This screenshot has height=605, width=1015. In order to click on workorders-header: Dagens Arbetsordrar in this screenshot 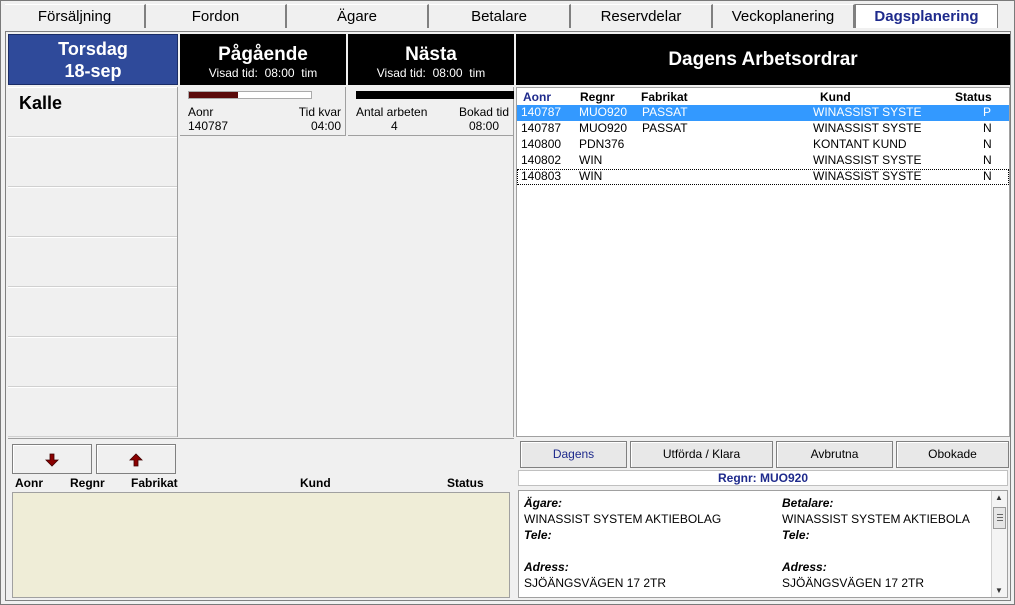, I will do `click(763, 59)`.